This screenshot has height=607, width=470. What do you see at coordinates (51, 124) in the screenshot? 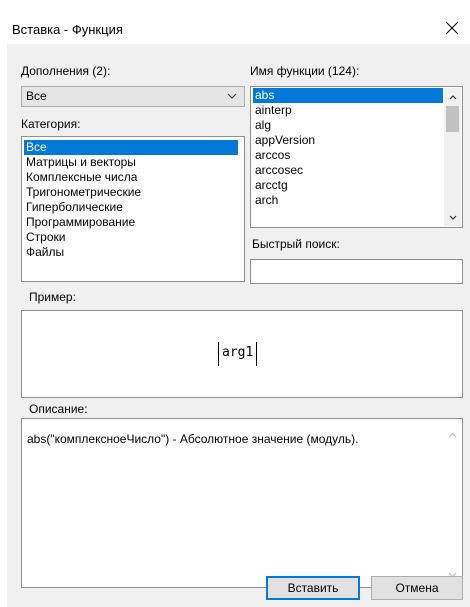
I see `category-label: Категория:` at bounding box center [51, 124].